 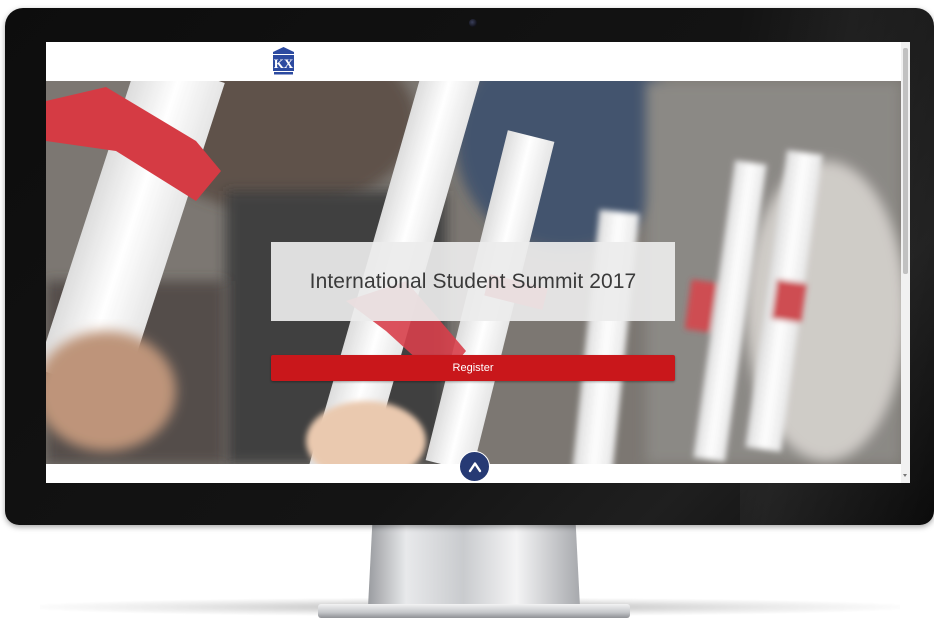 I want to click on chevron-up-icon, so click(x=474, y=466).